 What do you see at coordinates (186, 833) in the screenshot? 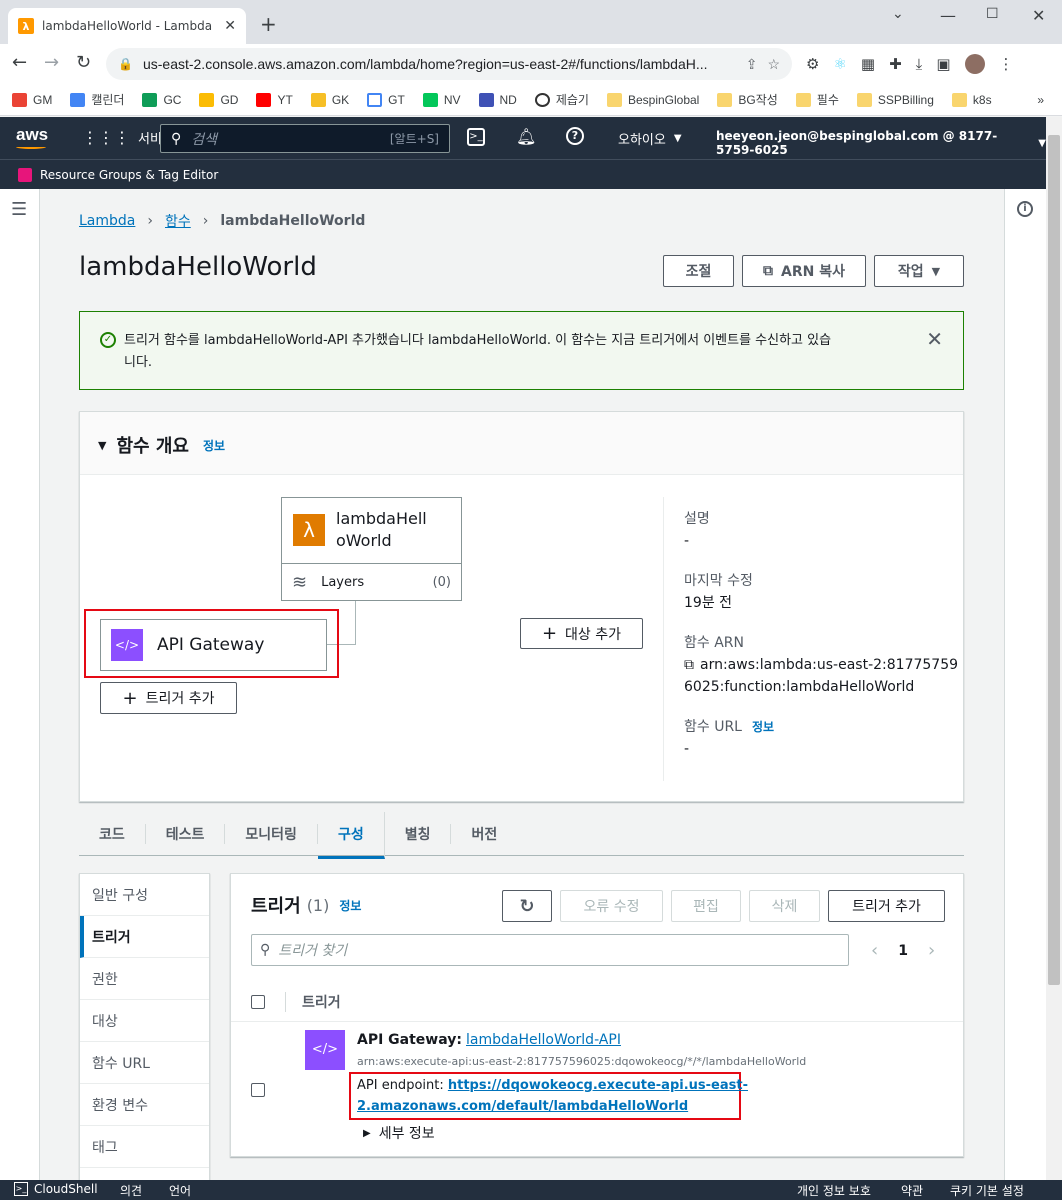
I see `tab-test: 테스트` at bounding box center [186, 833].